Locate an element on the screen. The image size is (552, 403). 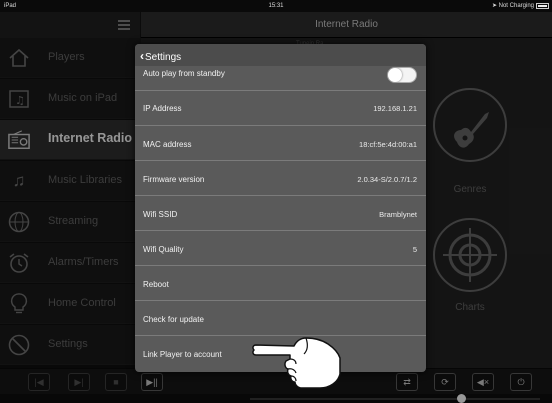
battery-icon is located at coordinates (542, 6).